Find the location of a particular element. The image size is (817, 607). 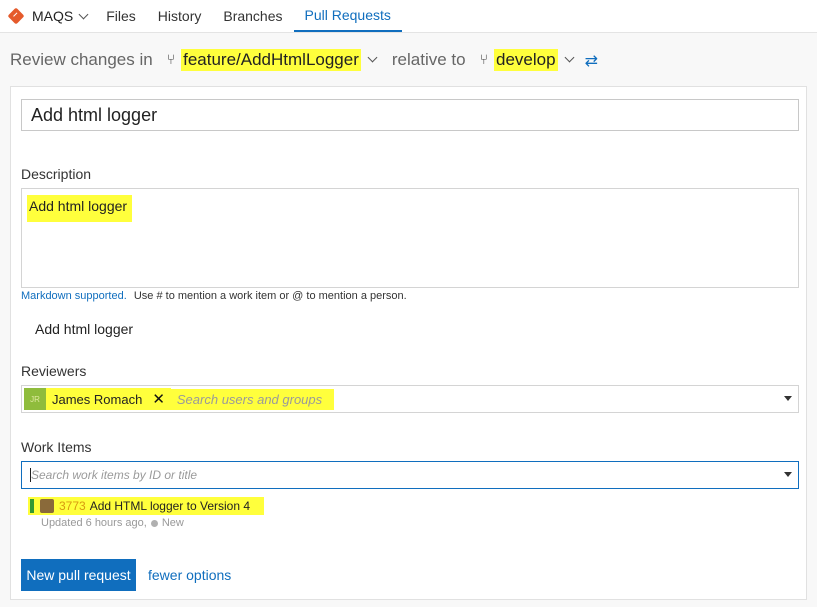

close-icon: ✕ is located at coordinates (158, 399).